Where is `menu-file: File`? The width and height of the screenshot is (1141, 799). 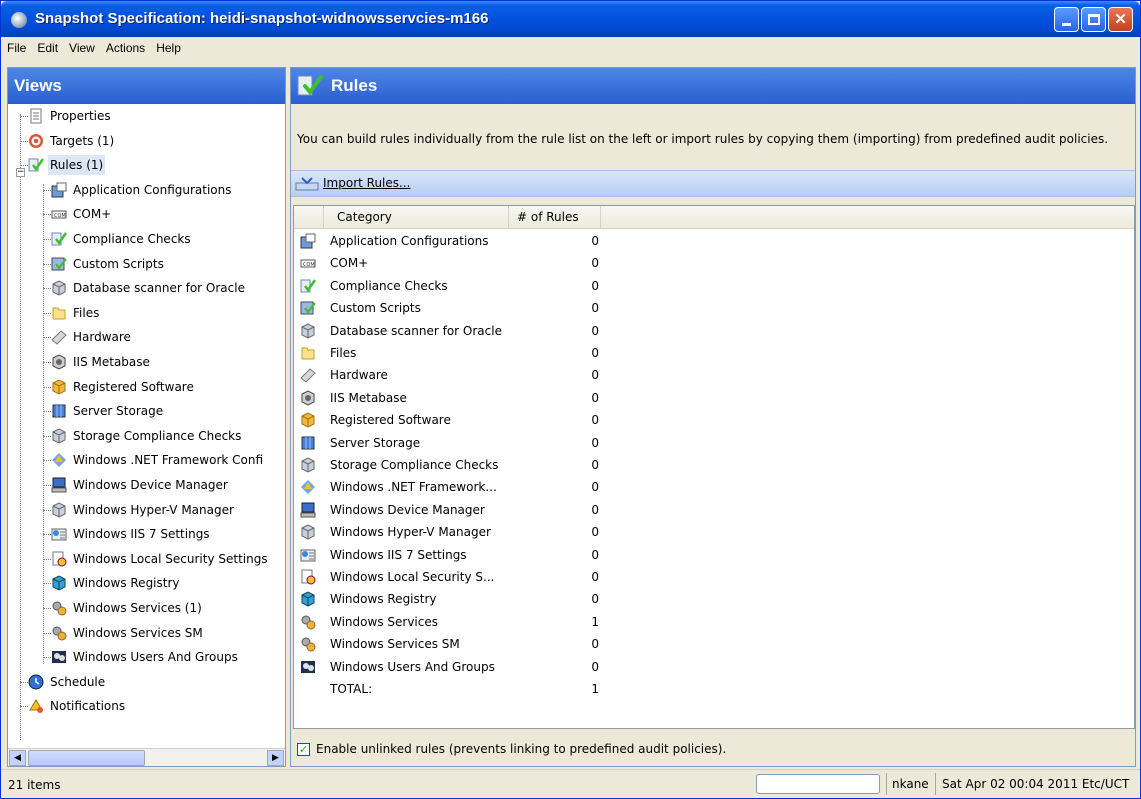
menu-file: File is located at coordinates (16, 46).